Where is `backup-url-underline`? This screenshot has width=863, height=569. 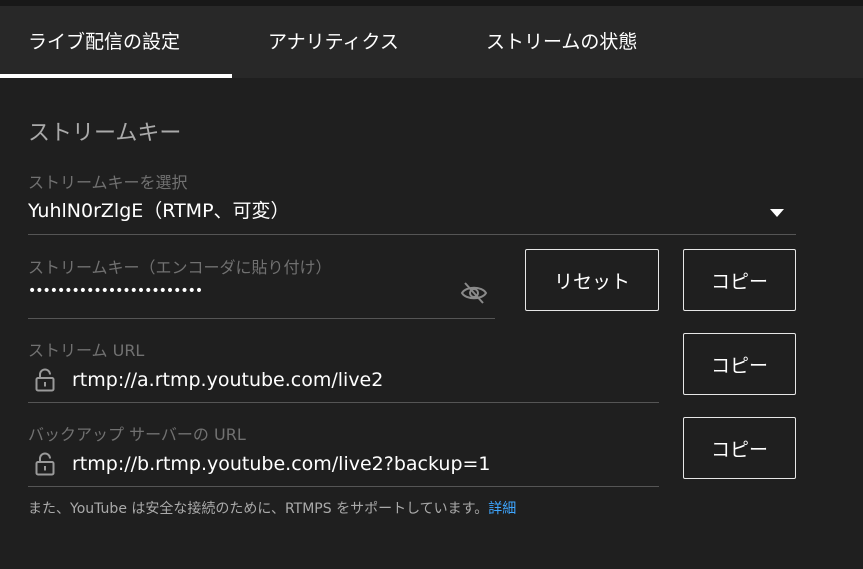 backup-url-underline is located at coordinates (343, 486).